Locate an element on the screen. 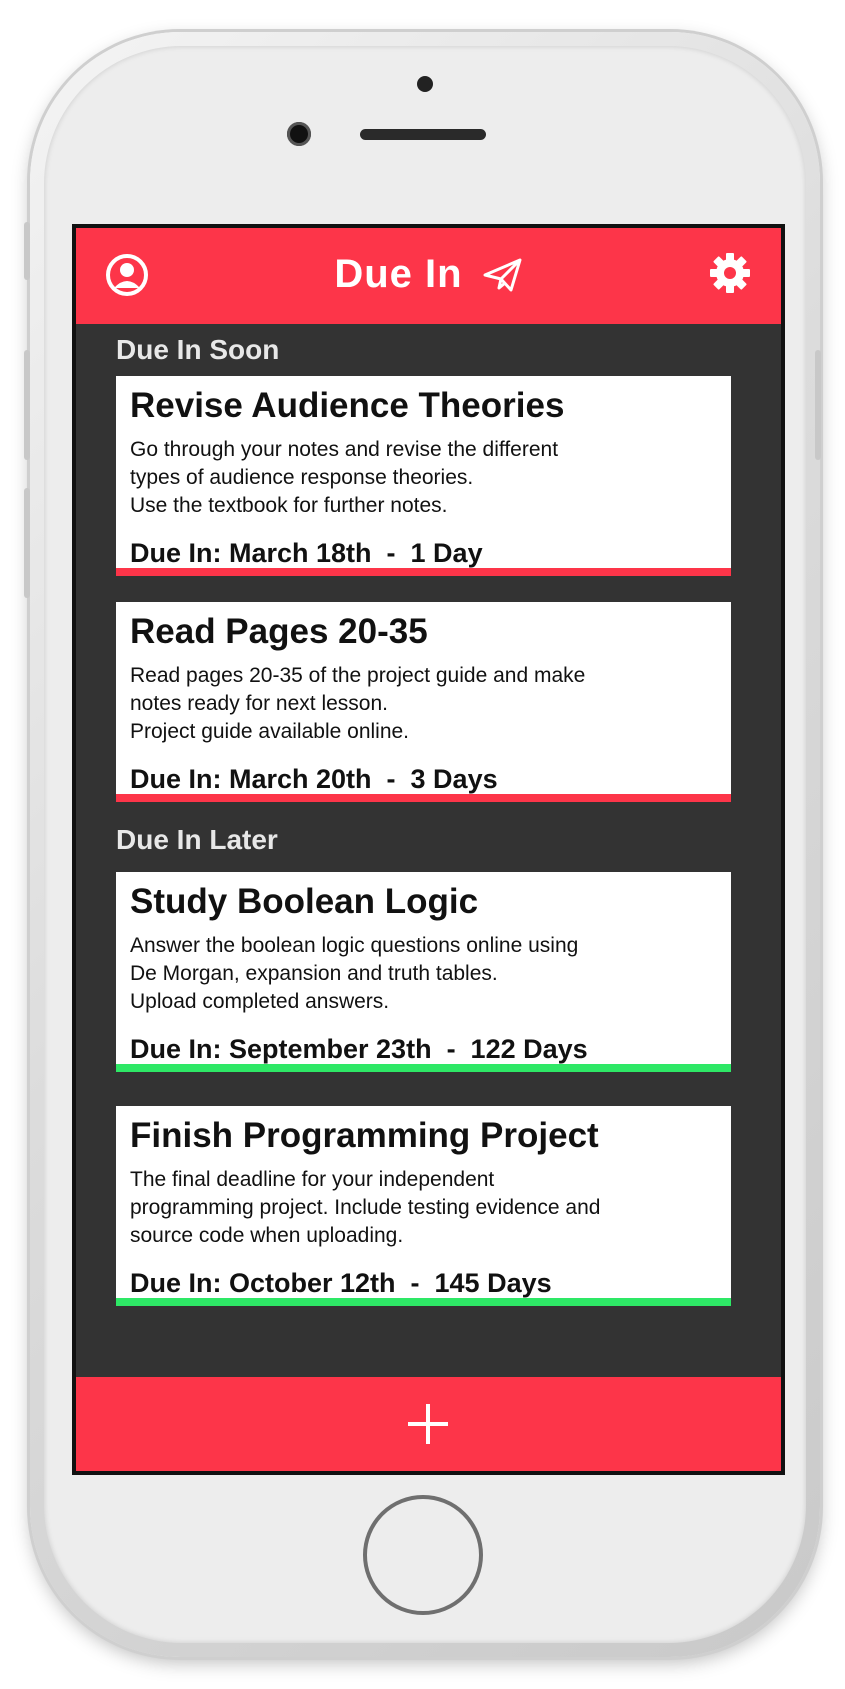 This screenshot has width=845, height=1689. task-description-line: De Morgan, expansion and truth tables. is located at coordinates (314, 973).